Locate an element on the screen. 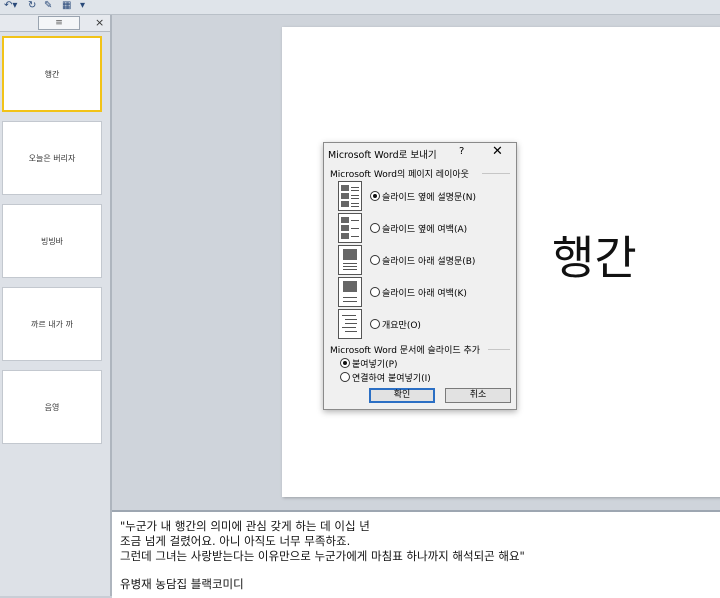  redo-icon: ↻ is located at coordinates (32, 6).